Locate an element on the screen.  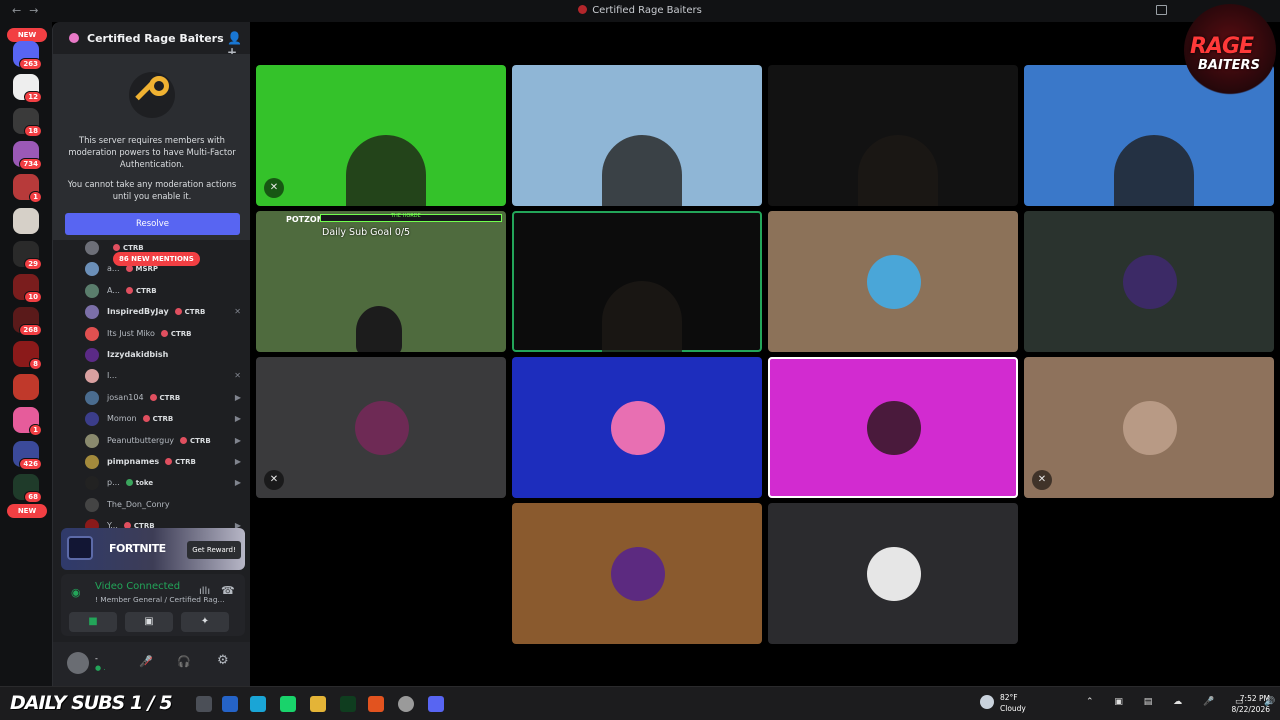
member-row: josan104 CTRB ▶ is located at coordinates (165, 398).